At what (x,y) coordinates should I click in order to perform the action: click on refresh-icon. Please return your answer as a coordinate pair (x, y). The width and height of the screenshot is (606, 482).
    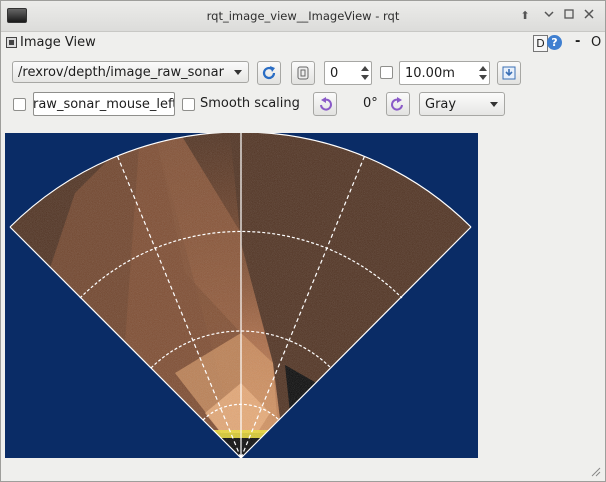
    Looking at the image, I should click on (269, 73).